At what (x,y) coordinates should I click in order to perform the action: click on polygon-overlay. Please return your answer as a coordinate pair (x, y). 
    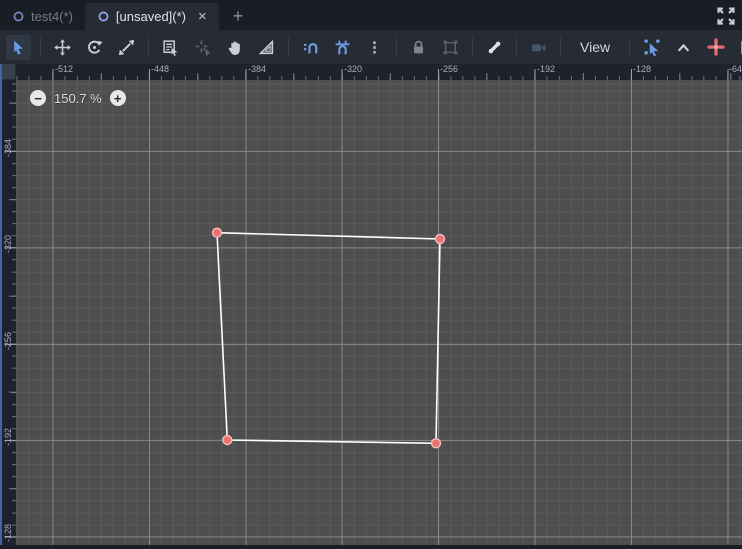
    Looking at the image, I should click on (328, 338).